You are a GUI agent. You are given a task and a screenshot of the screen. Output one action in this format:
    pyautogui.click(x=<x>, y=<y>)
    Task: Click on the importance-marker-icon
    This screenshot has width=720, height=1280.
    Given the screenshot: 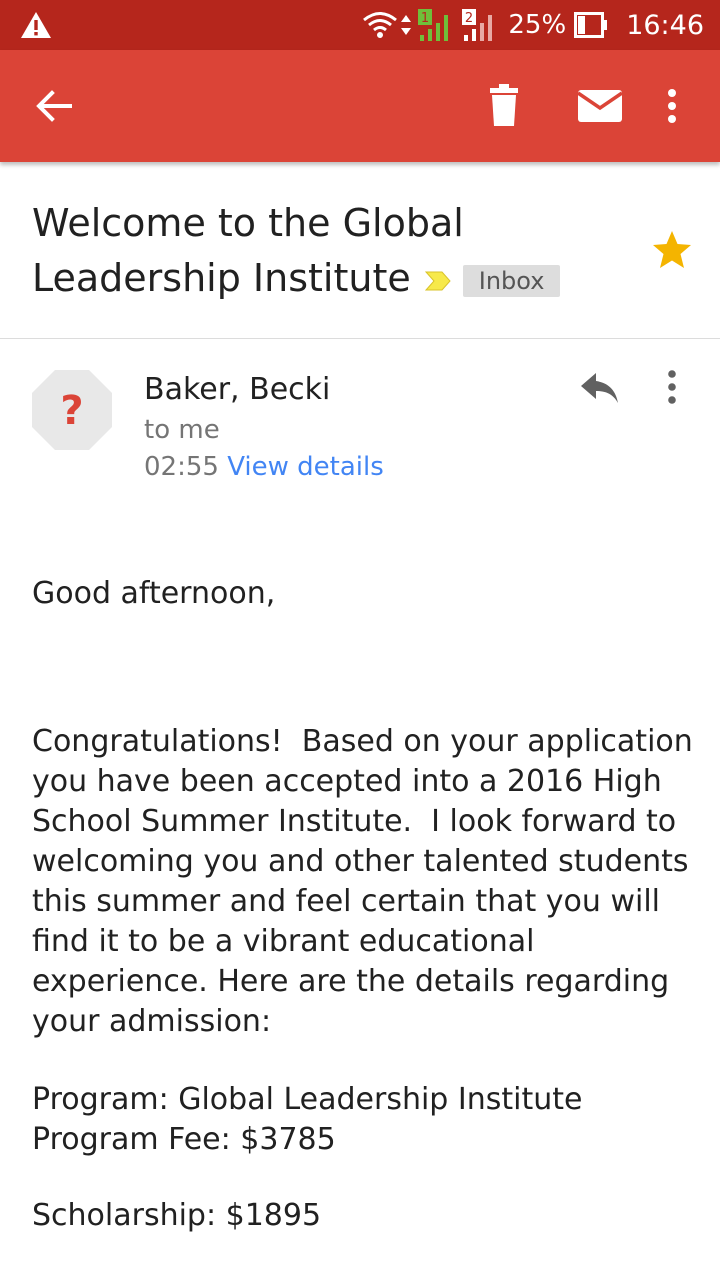 What is the action you would take?
    pyautogui.click(x=438, y=281)
    